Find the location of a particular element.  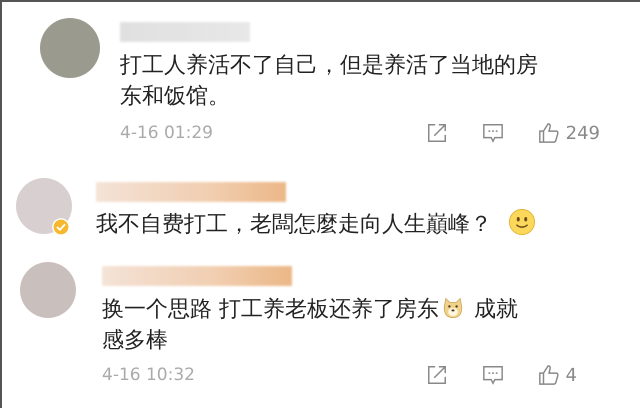

like-button: 4 is located at coordinates (557, 375).